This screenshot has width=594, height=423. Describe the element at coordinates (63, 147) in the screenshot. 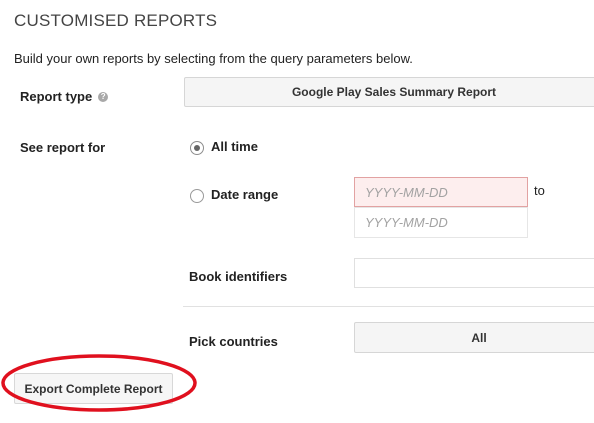

I see `see-report-for-label: See report for` at that location.